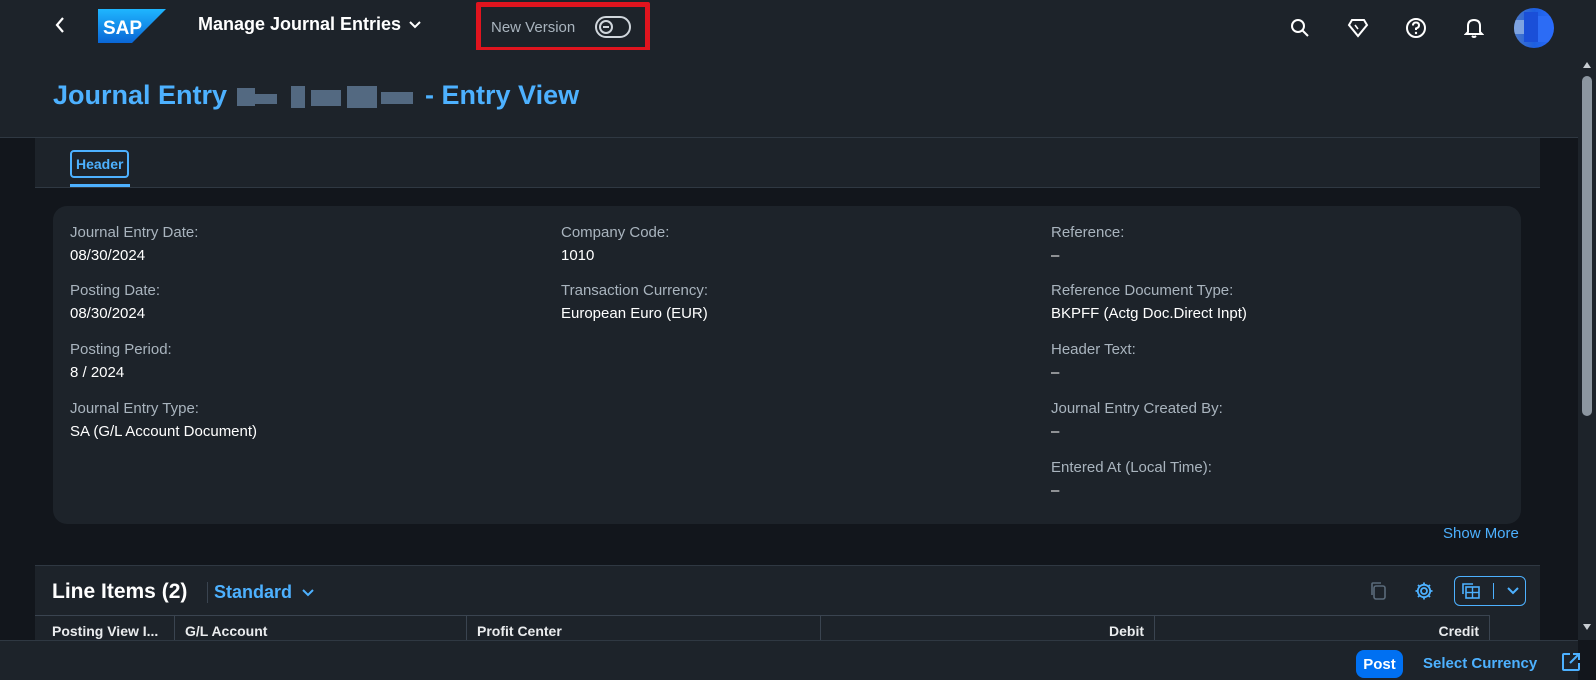  I want to click on chevron-left-icon, so click(59, 25).